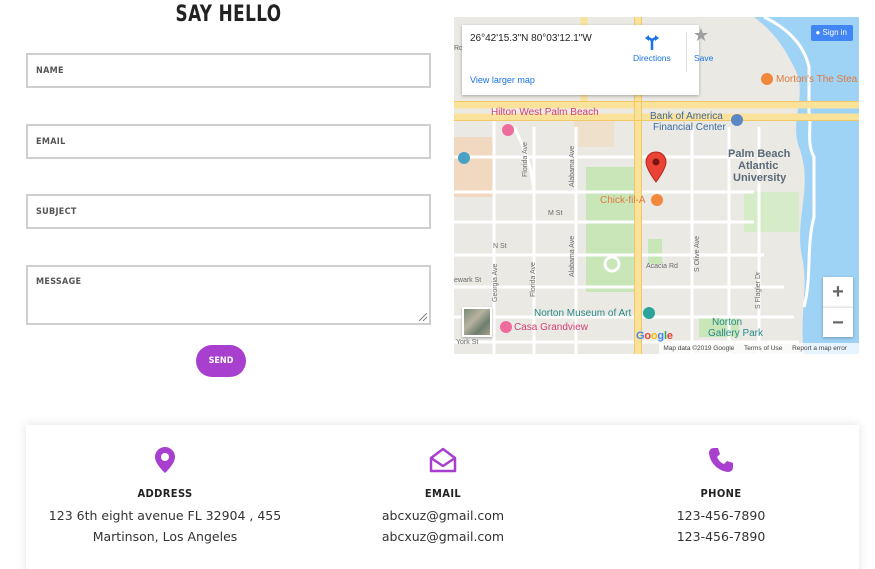  What do you see at coordinates (819, 348) in the screenshot?
I see `report-map-error-link: Report a map error` at bounding box center [819, 348].